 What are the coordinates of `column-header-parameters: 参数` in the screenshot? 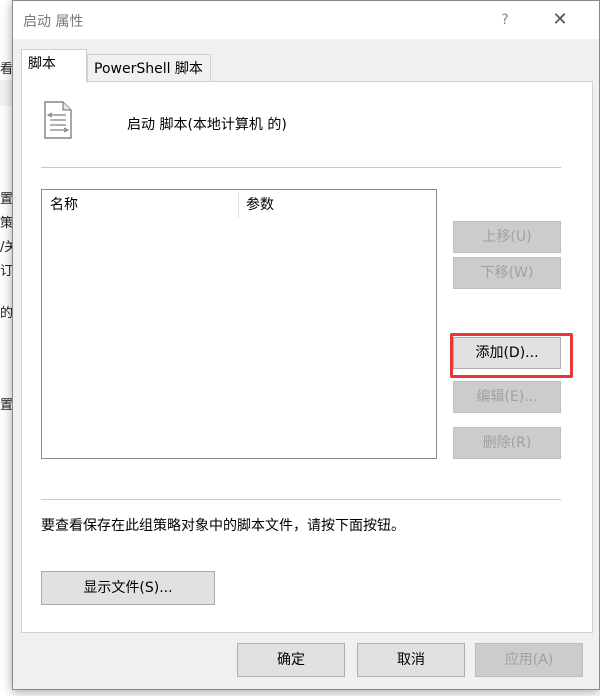 It's located at (336, 205).